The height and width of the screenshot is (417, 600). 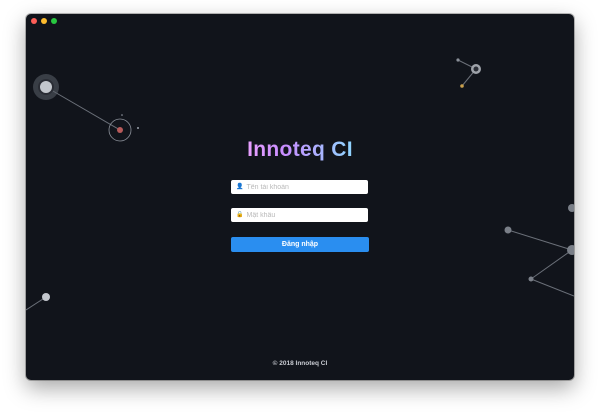 I want to click on copyright-footer: © 2018 Innoteq CI, so click(x=300, y=363).